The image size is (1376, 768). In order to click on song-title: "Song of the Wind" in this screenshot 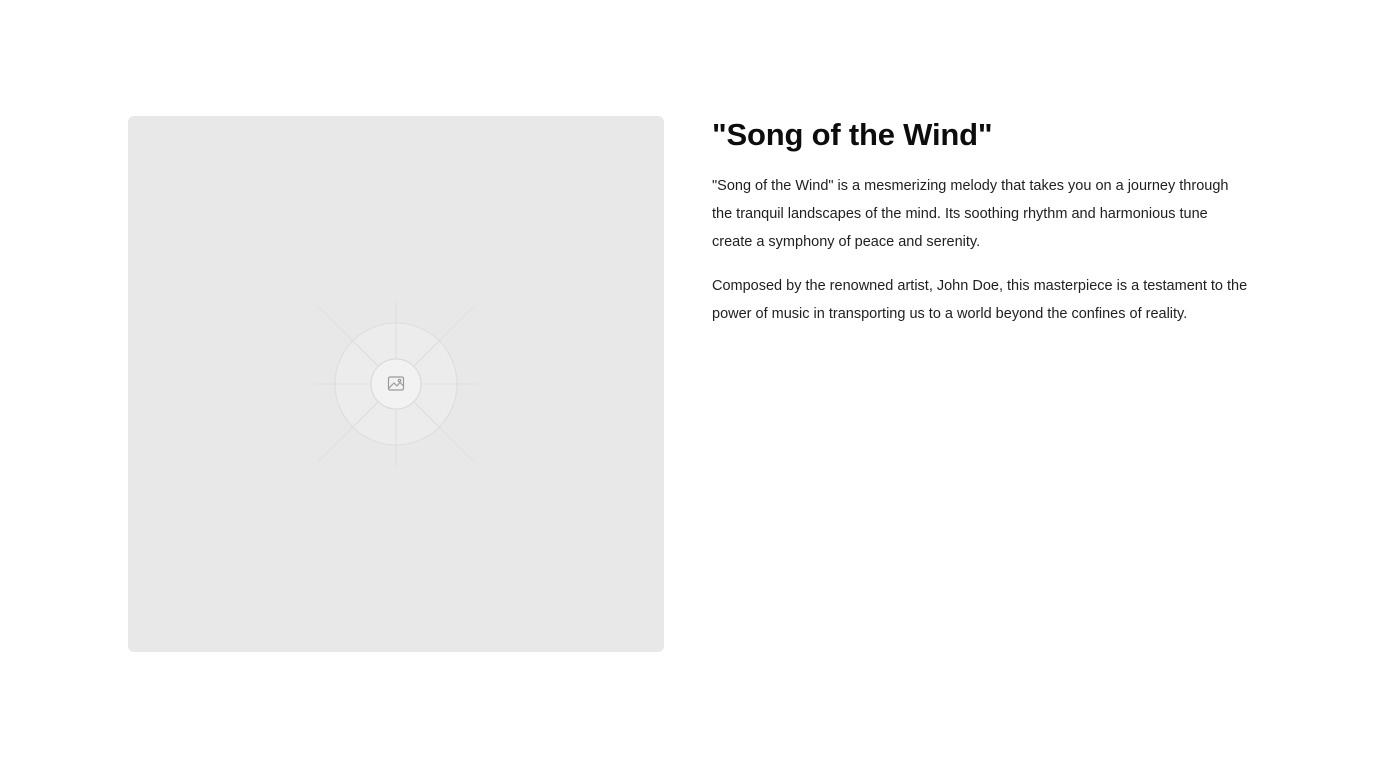, I will do `click(852, 134)`.